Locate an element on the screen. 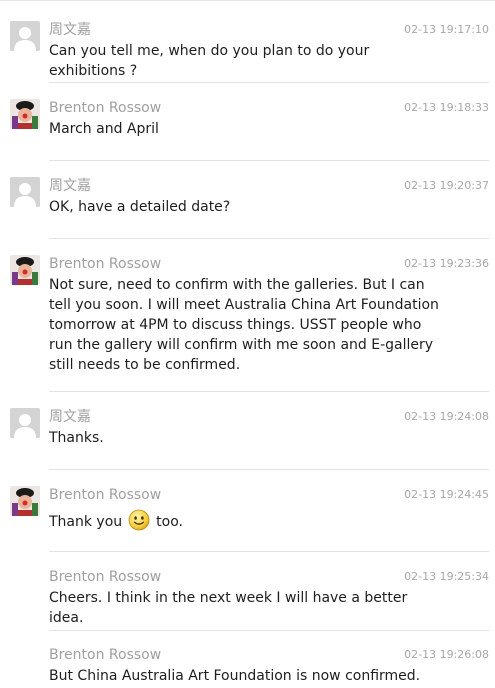  message-item: 周文嘉 02-13 19:24:08 Thanks. is located at coordinates (247, 428).